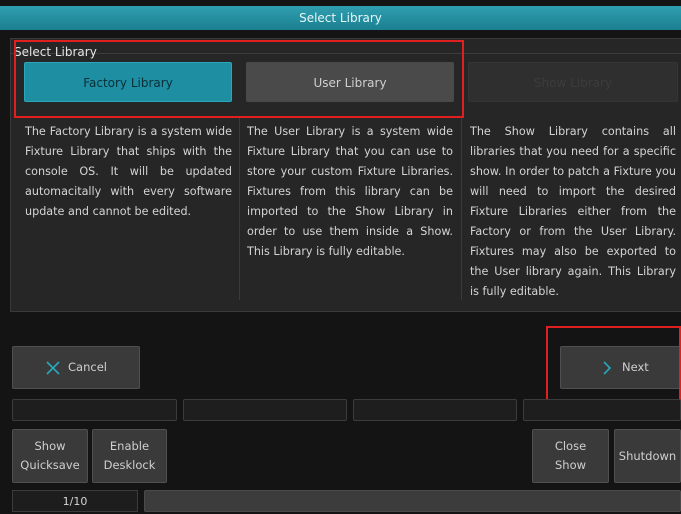  What do you see at coordinates (50, 465) in the screenshot?
I see `show-quicksave-label-line2: Quicksave` at bounding box center [50, 465].